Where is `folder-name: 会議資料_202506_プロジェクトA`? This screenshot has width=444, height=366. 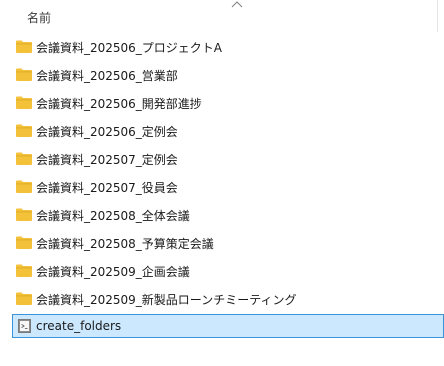
folder-name: 会議資料_202506_プロジェクトA is located at coordinates (129, 48).